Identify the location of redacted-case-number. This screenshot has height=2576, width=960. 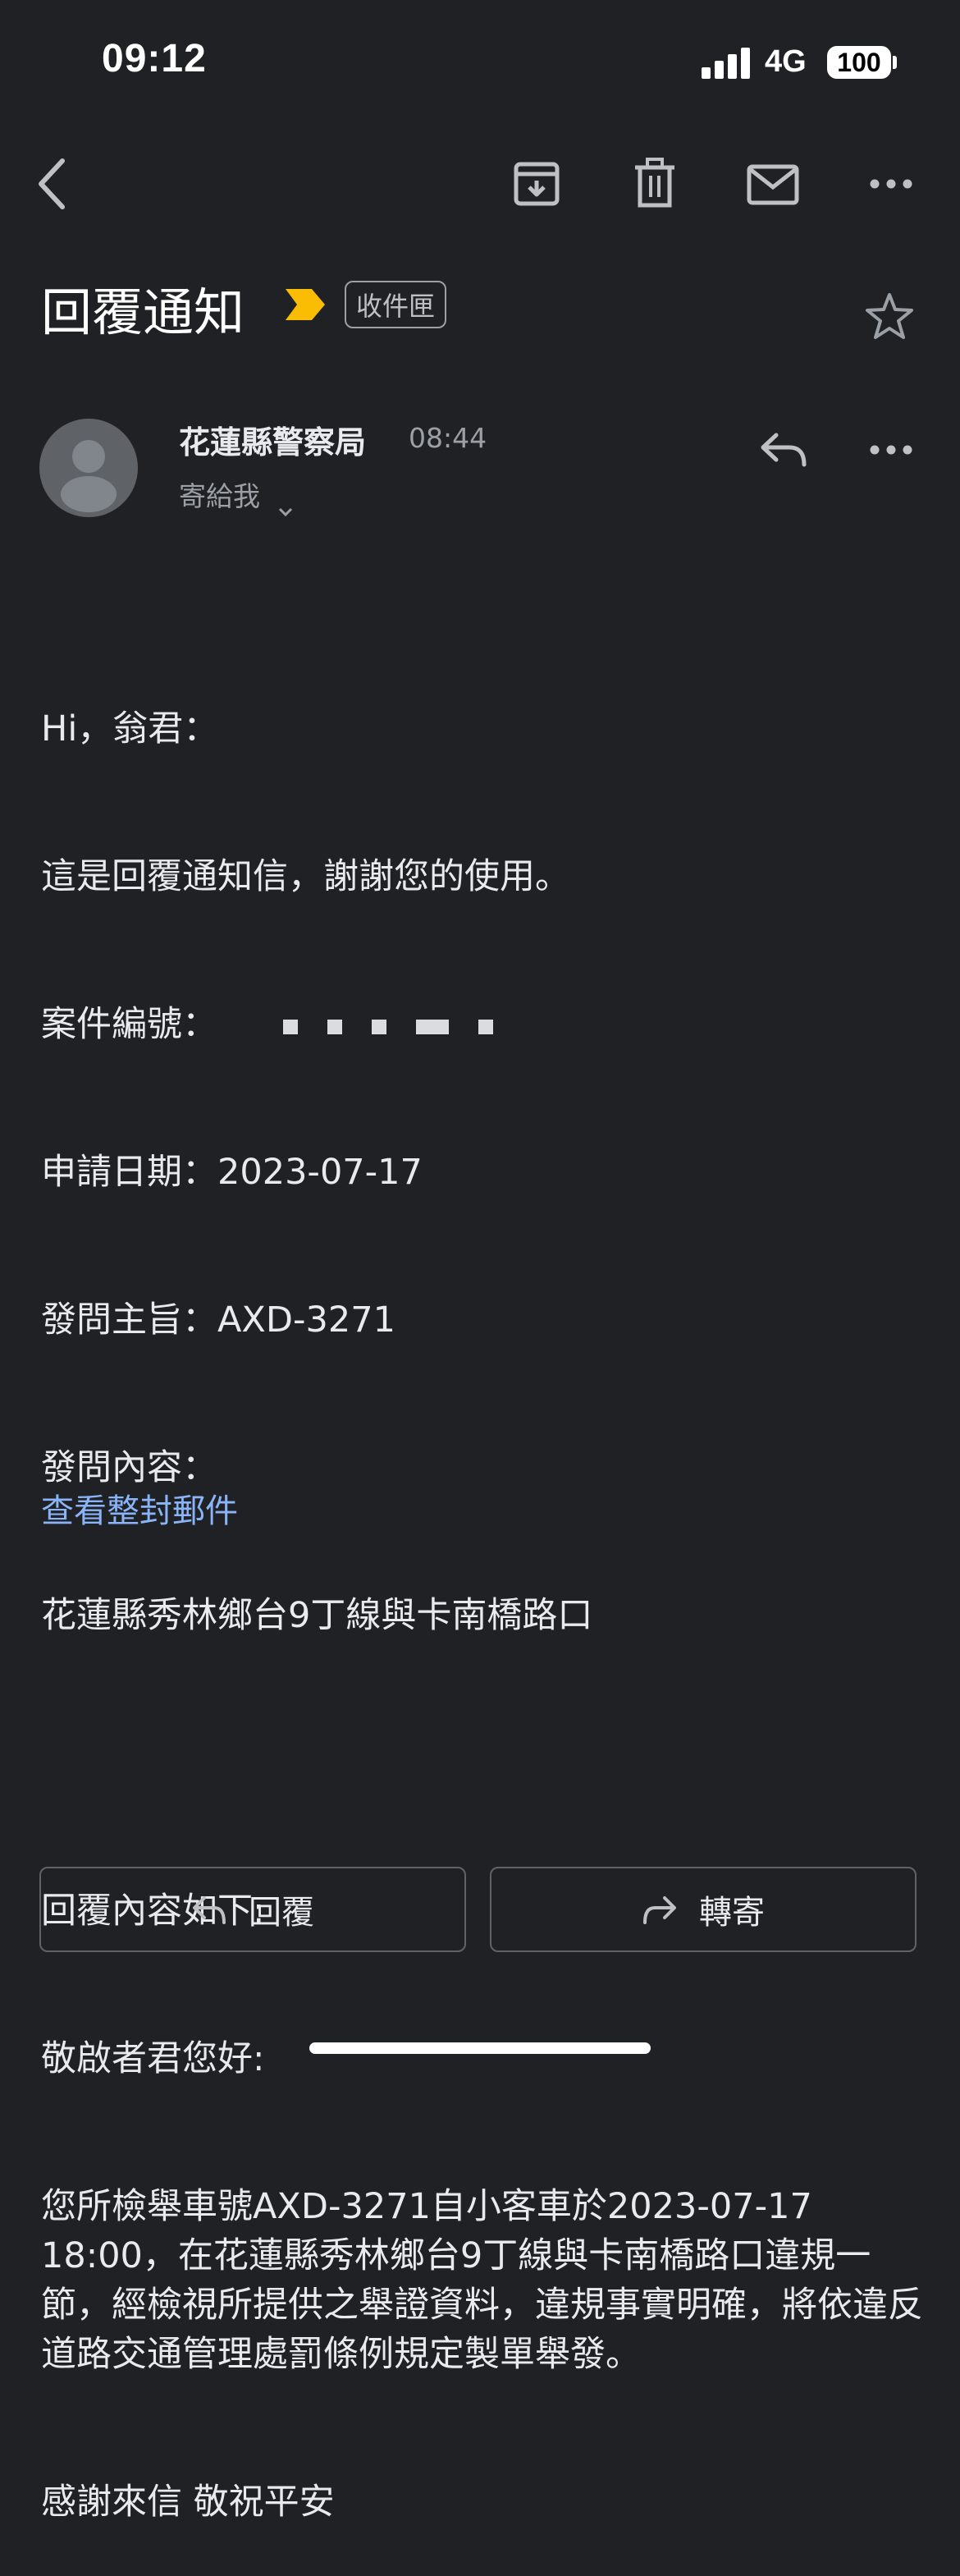
(403, 1025).